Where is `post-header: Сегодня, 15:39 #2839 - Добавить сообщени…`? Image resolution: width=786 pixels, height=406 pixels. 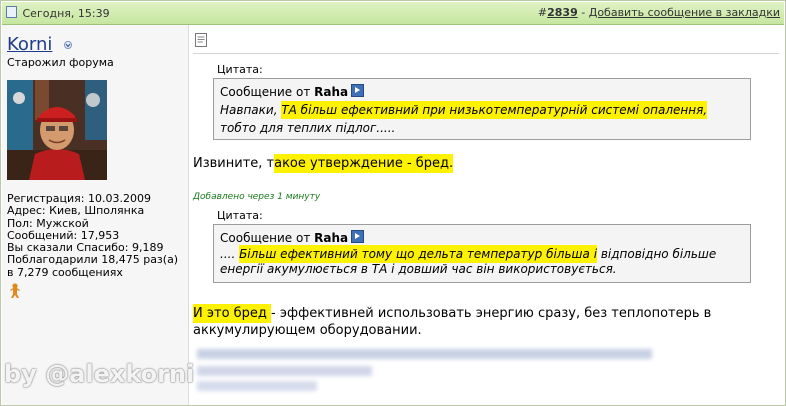
post-header: Сегодня, 15:39 #2839 - Добавить сообщени… is located at coordinates (393, 13).